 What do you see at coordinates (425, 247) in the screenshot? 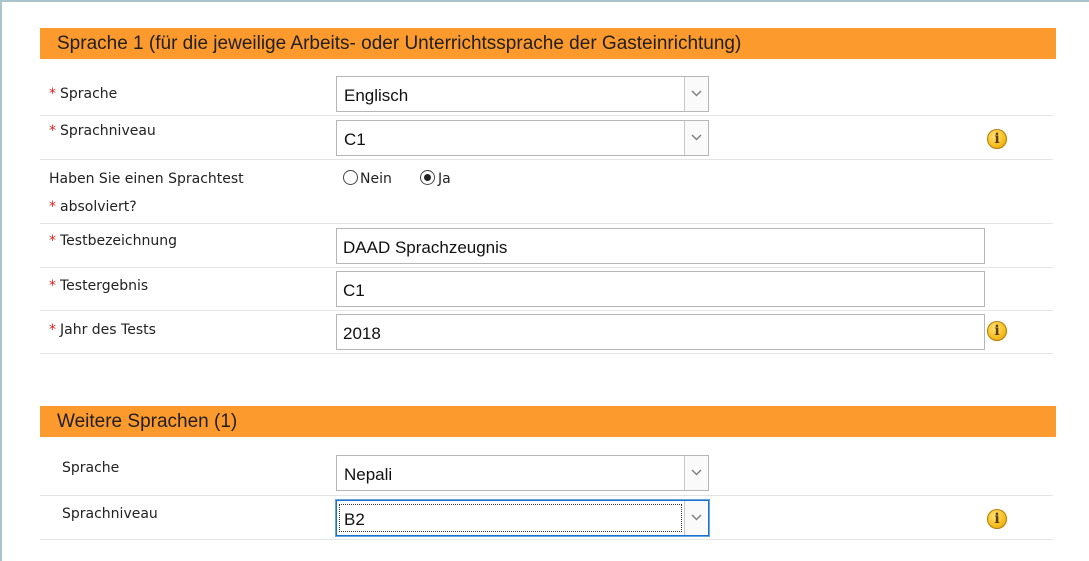
I see `input-testbezeichnung-value: DAAD Sprachzeugnis` at bounding box center [425, 247].